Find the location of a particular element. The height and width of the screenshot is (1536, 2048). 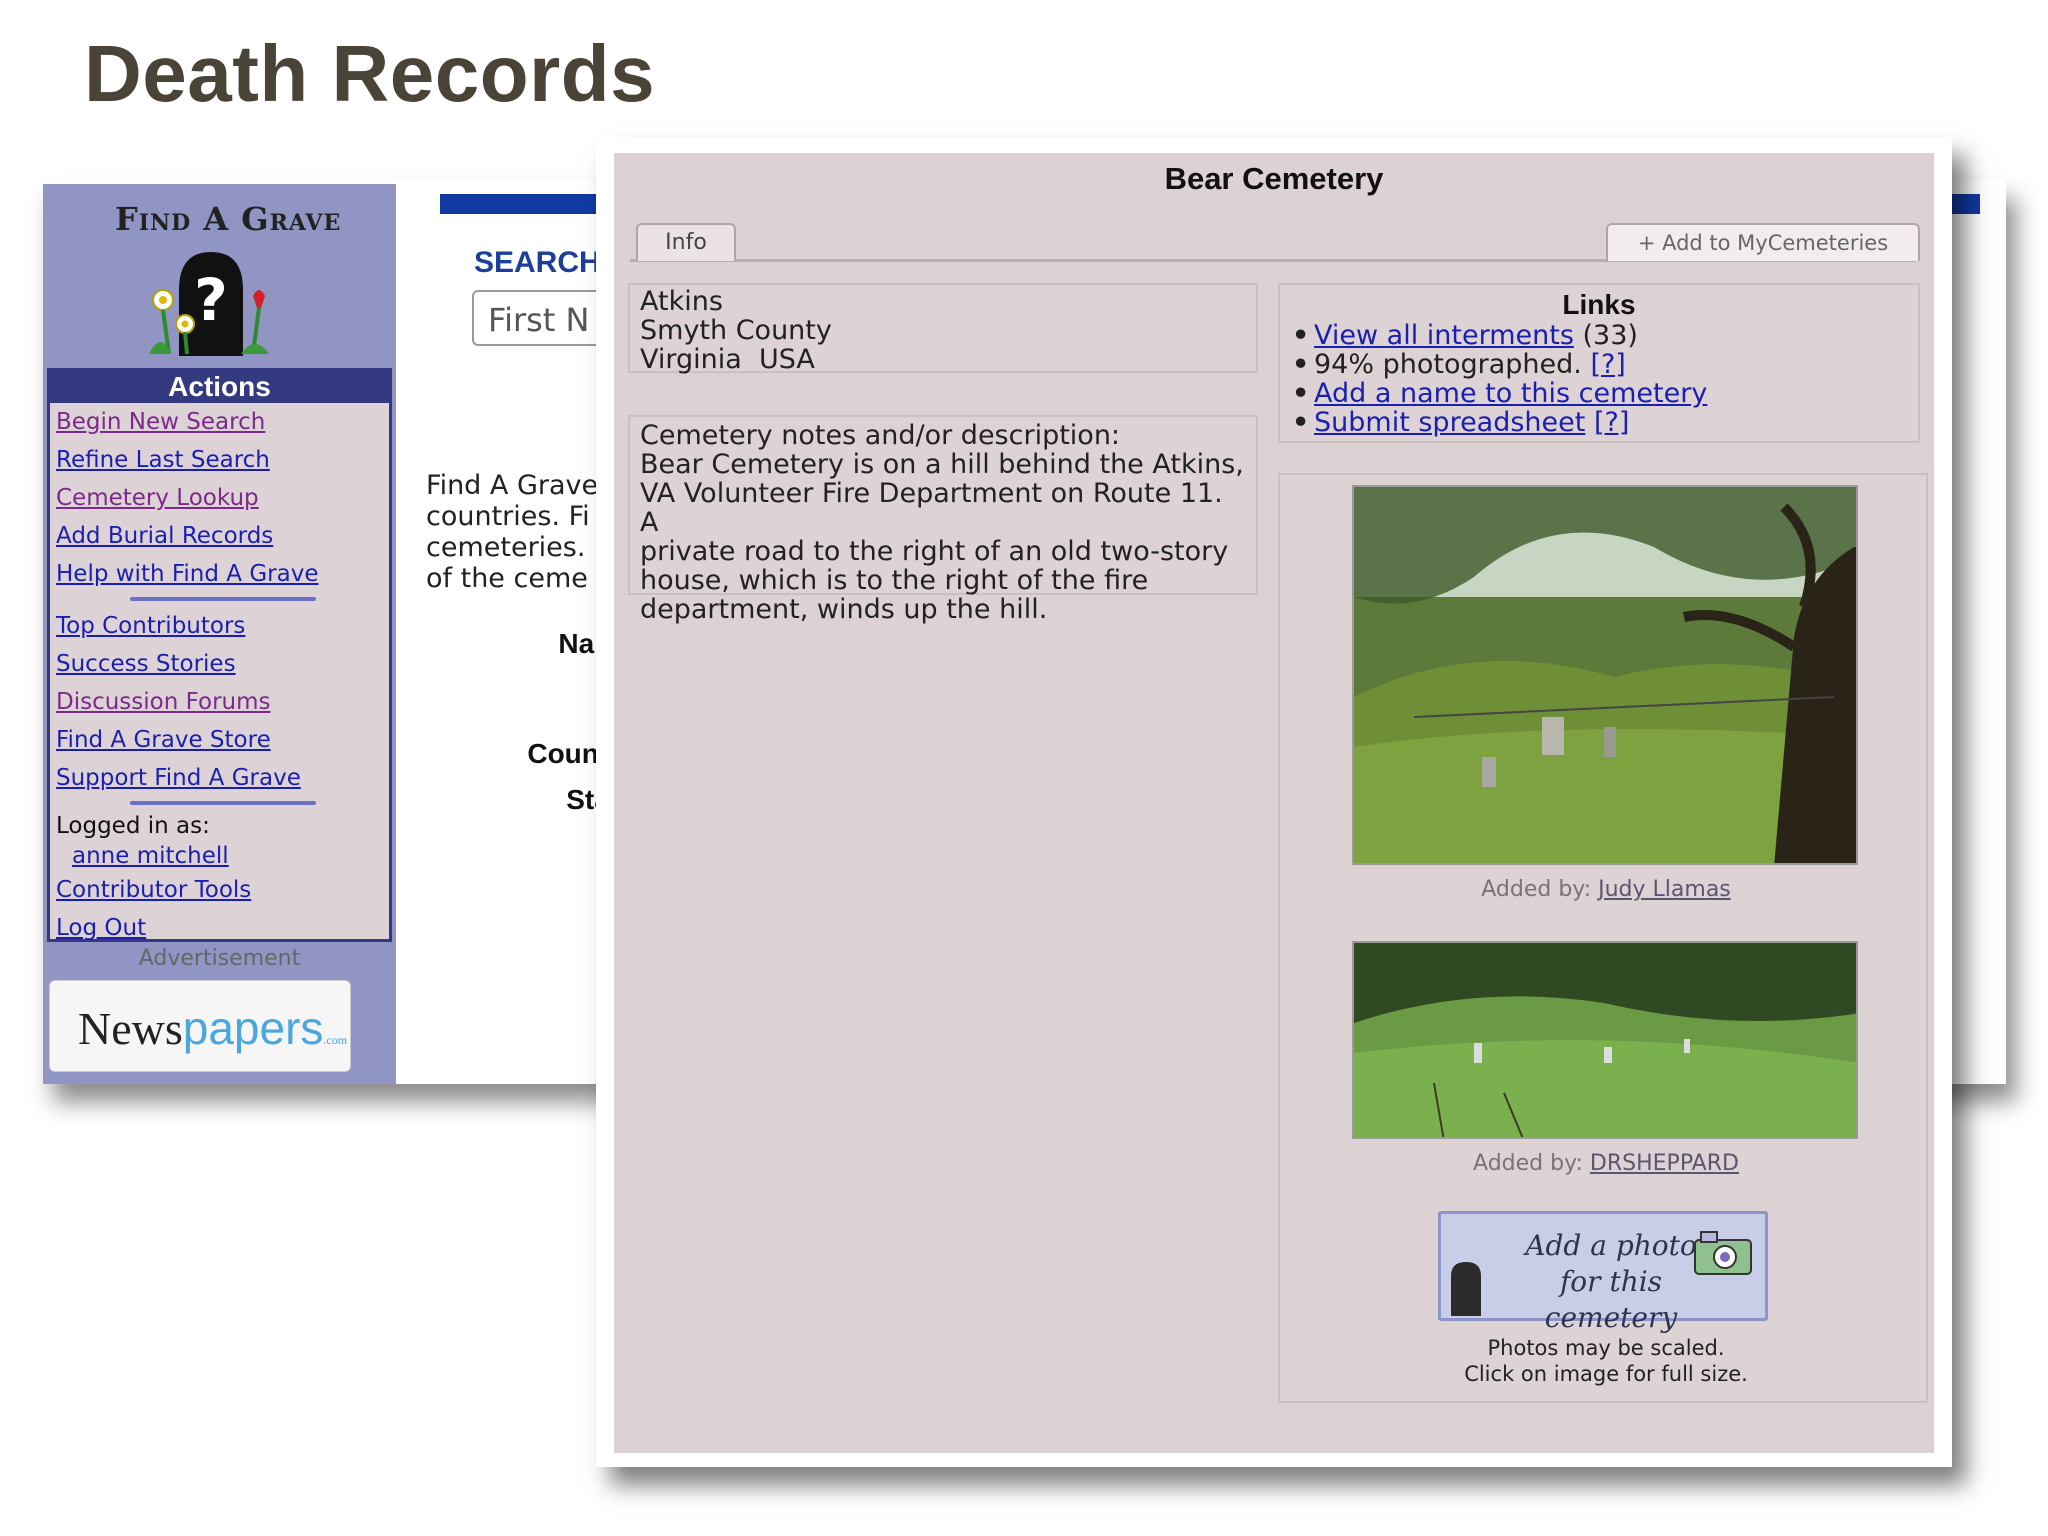

advertisement-label: Advertisement is located at coordinates (219, 958).